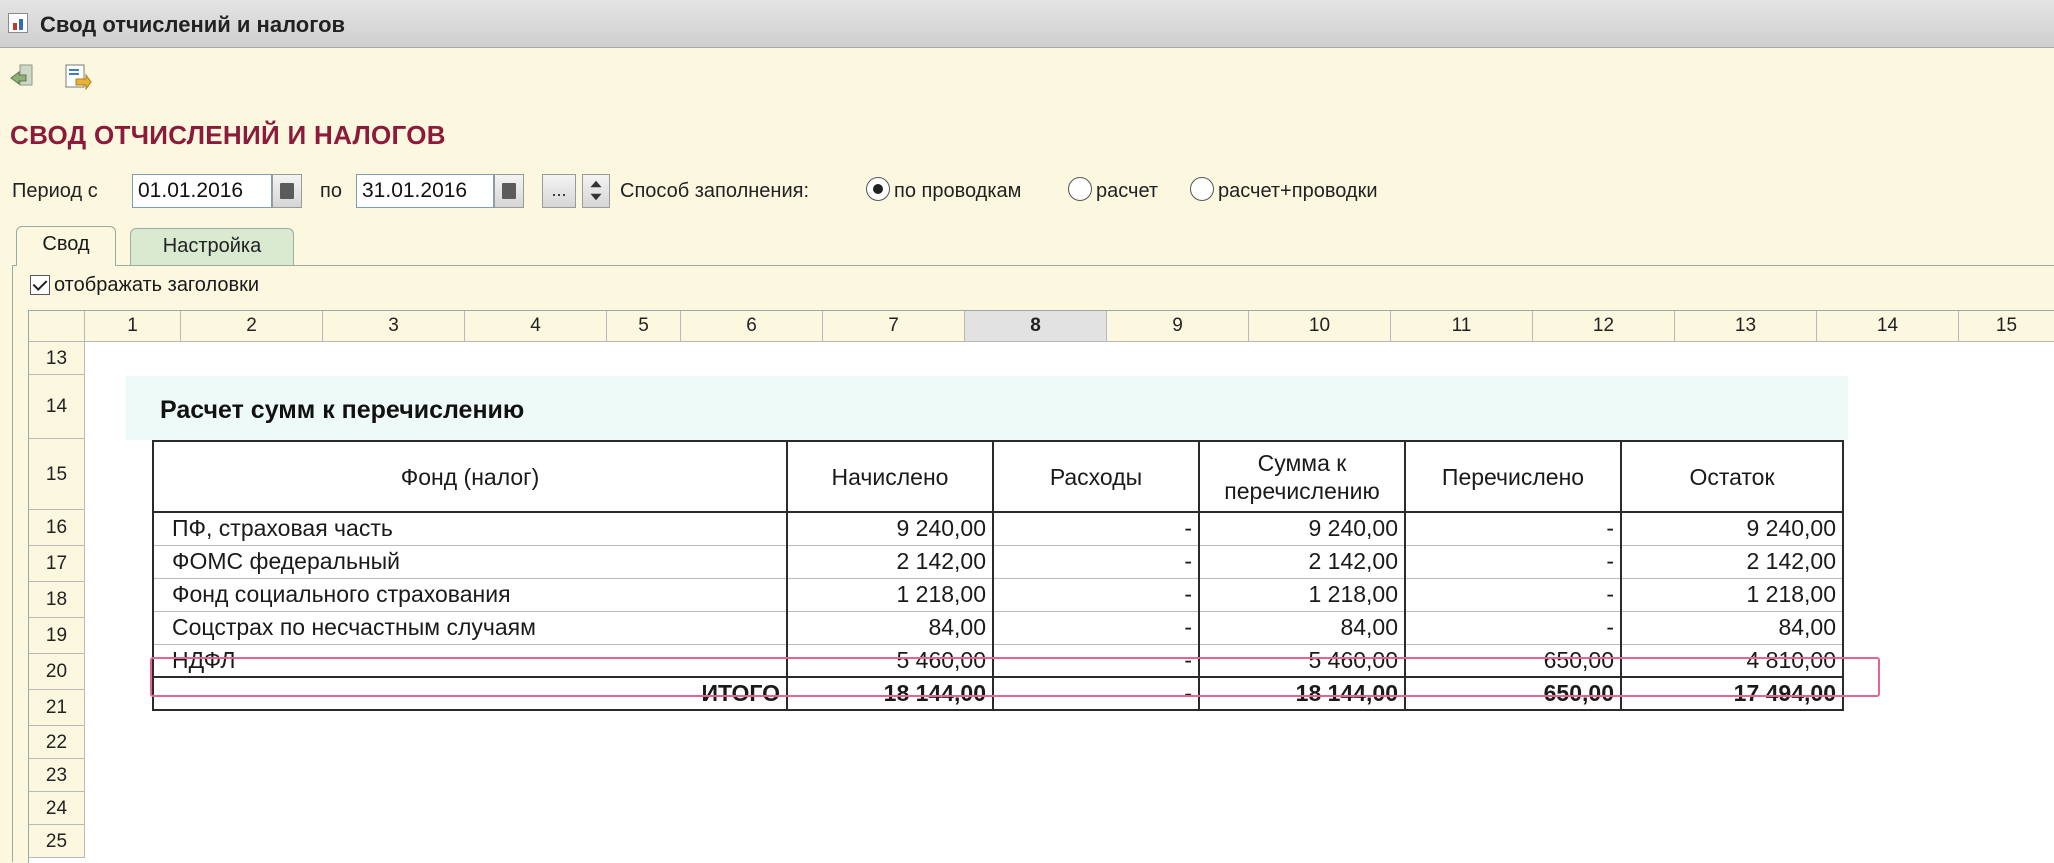 This screenshot has height=863, width=2054. Describe the element at coordinates (890, 595) in the screenshot. I see `accrued-value: 1 218,00` at that location.